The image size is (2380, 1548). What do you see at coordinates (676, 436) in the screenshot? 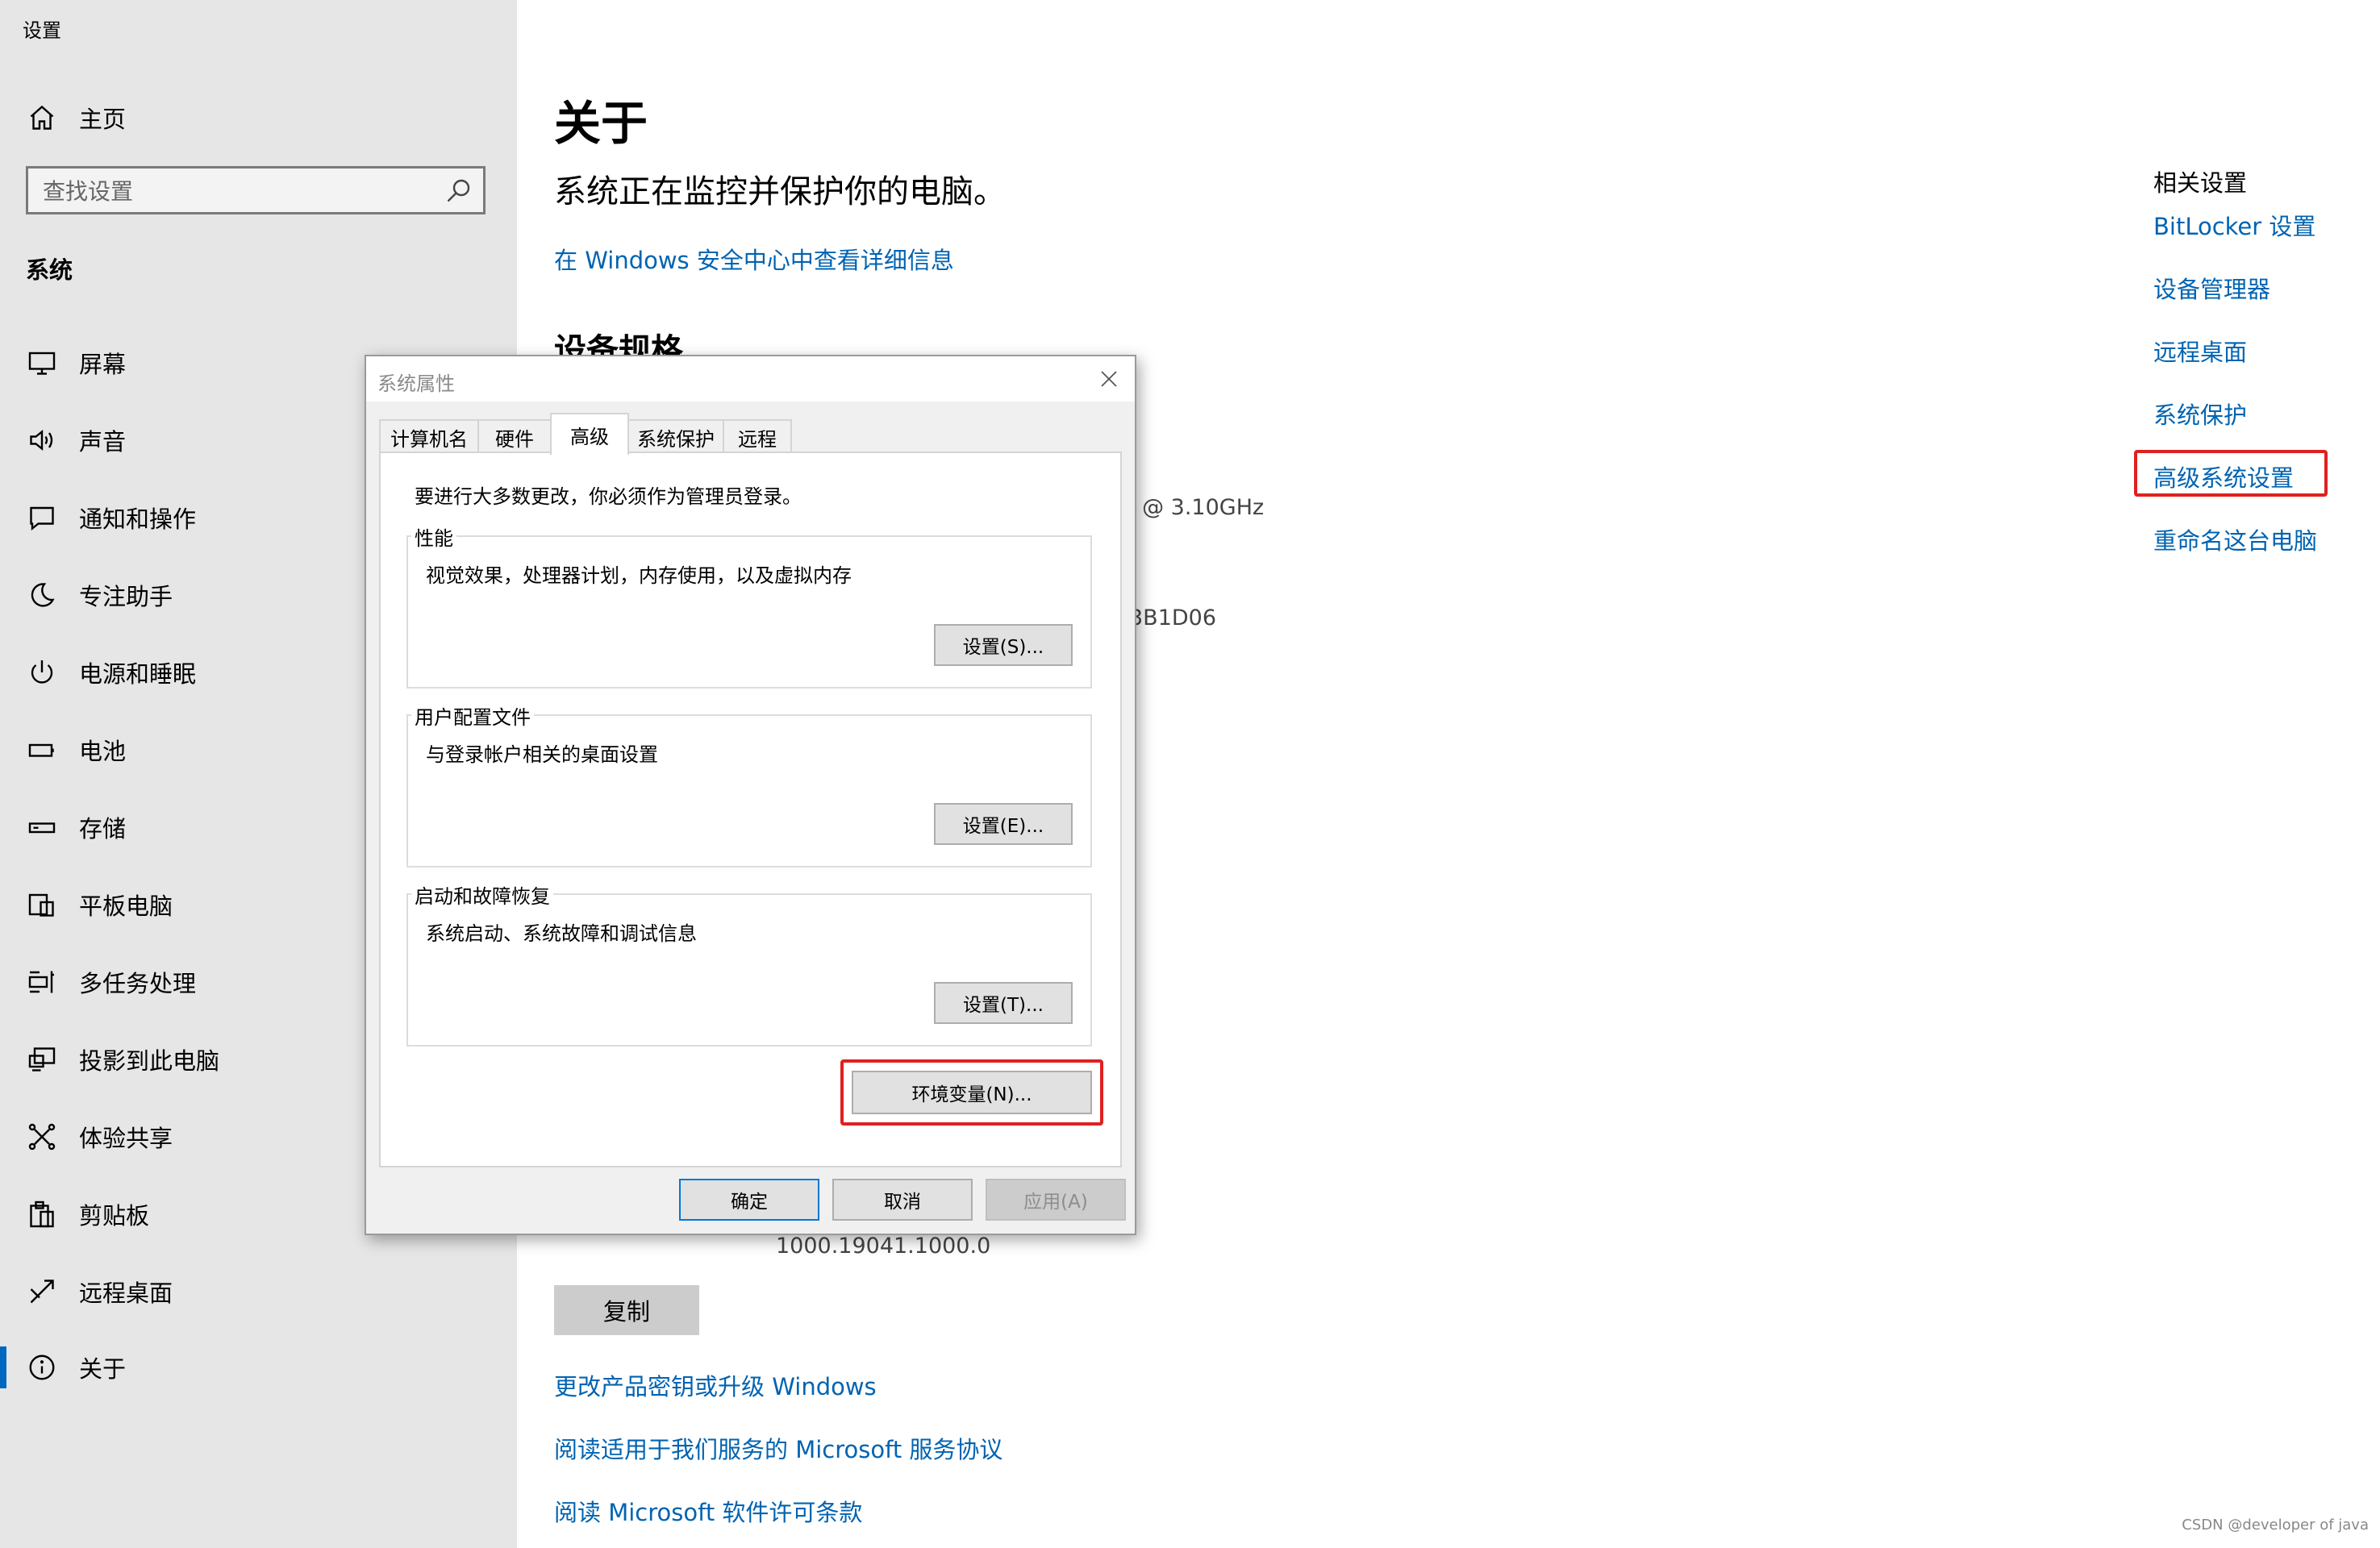
I see `tab-system-protection: 系统保护` at bounding box center [676, 436].